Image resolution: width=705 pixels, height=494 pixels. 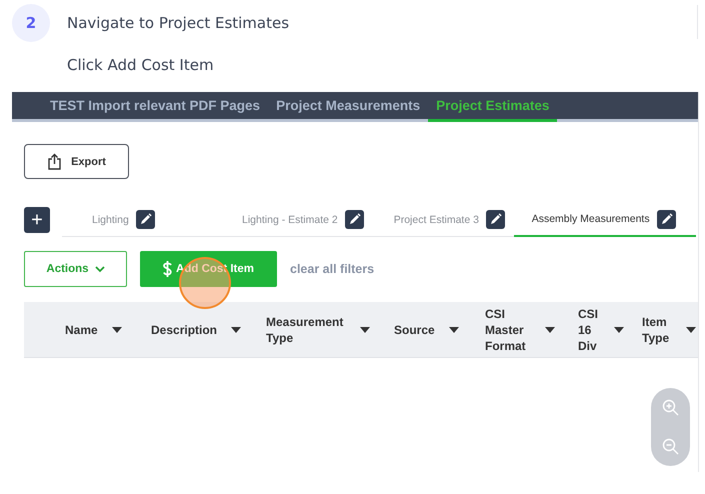 What do you see at coordinates (178, 23) in the screenshot?
I see `step-title: Navigate to Project Estimates` at bounding box center [178, 23].